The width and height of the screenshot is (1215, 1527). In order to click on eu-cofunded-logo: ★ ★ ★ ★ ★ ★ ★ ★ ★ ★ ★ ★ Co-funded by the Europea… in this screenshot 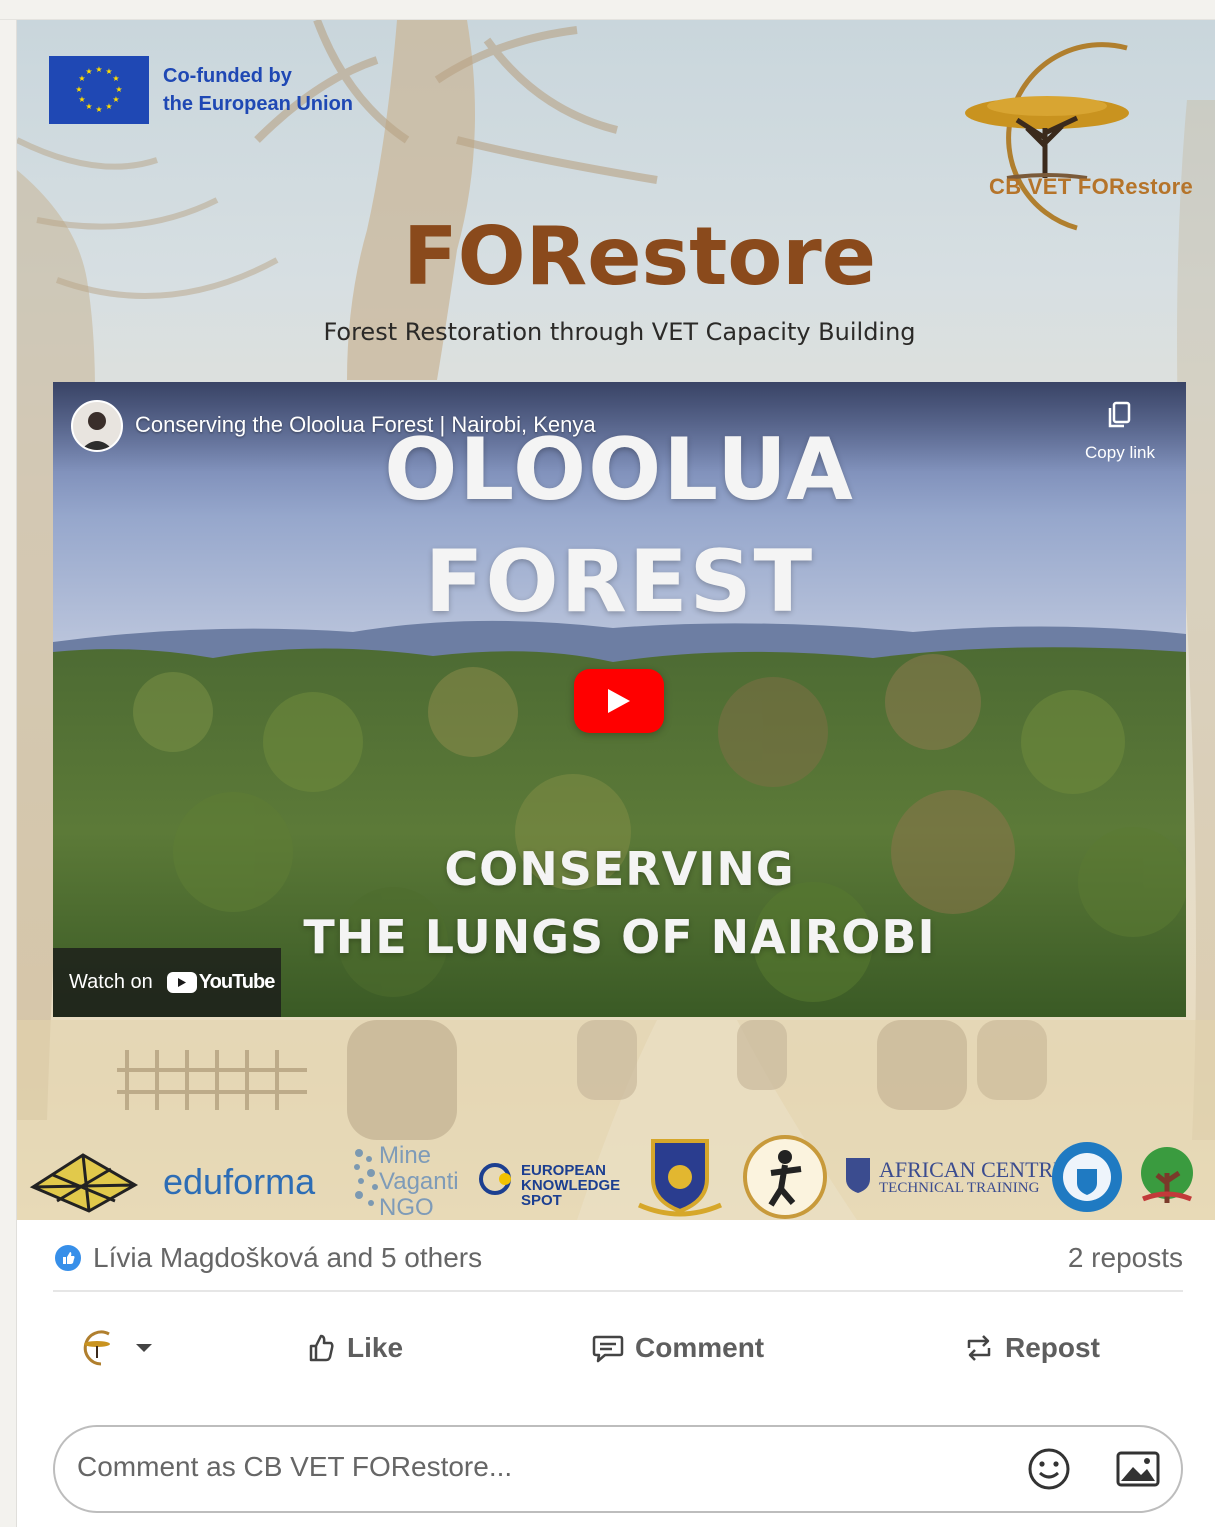, I will do `click(201, 90)`.